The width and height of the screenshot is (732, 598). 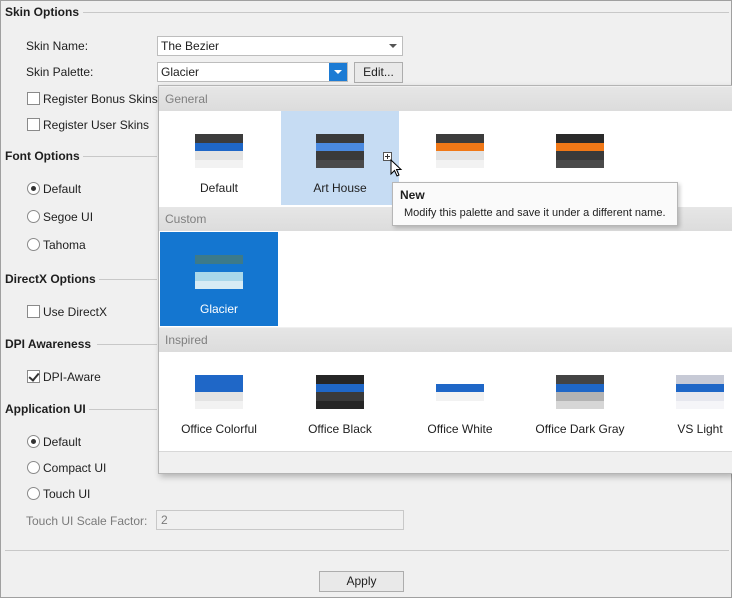 What do you see at coordinates (218, 309) in the screenshot?
I see `palette-tile-label: Glacier` at bounding box center [218, 309].